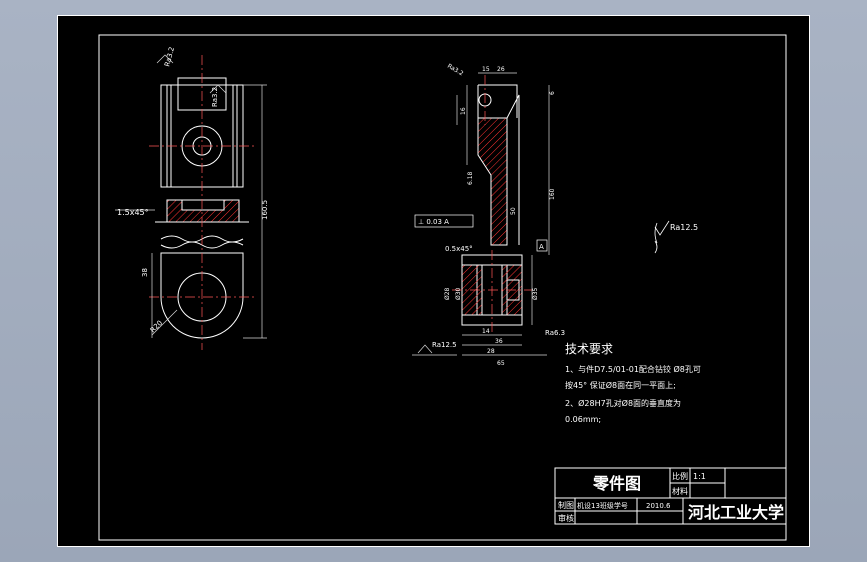 This screenshot has width=867, height=562. Describe the element at coordinates (447, 293) in the screenshot. I see `right-dim-d1: Ø28` at that location.